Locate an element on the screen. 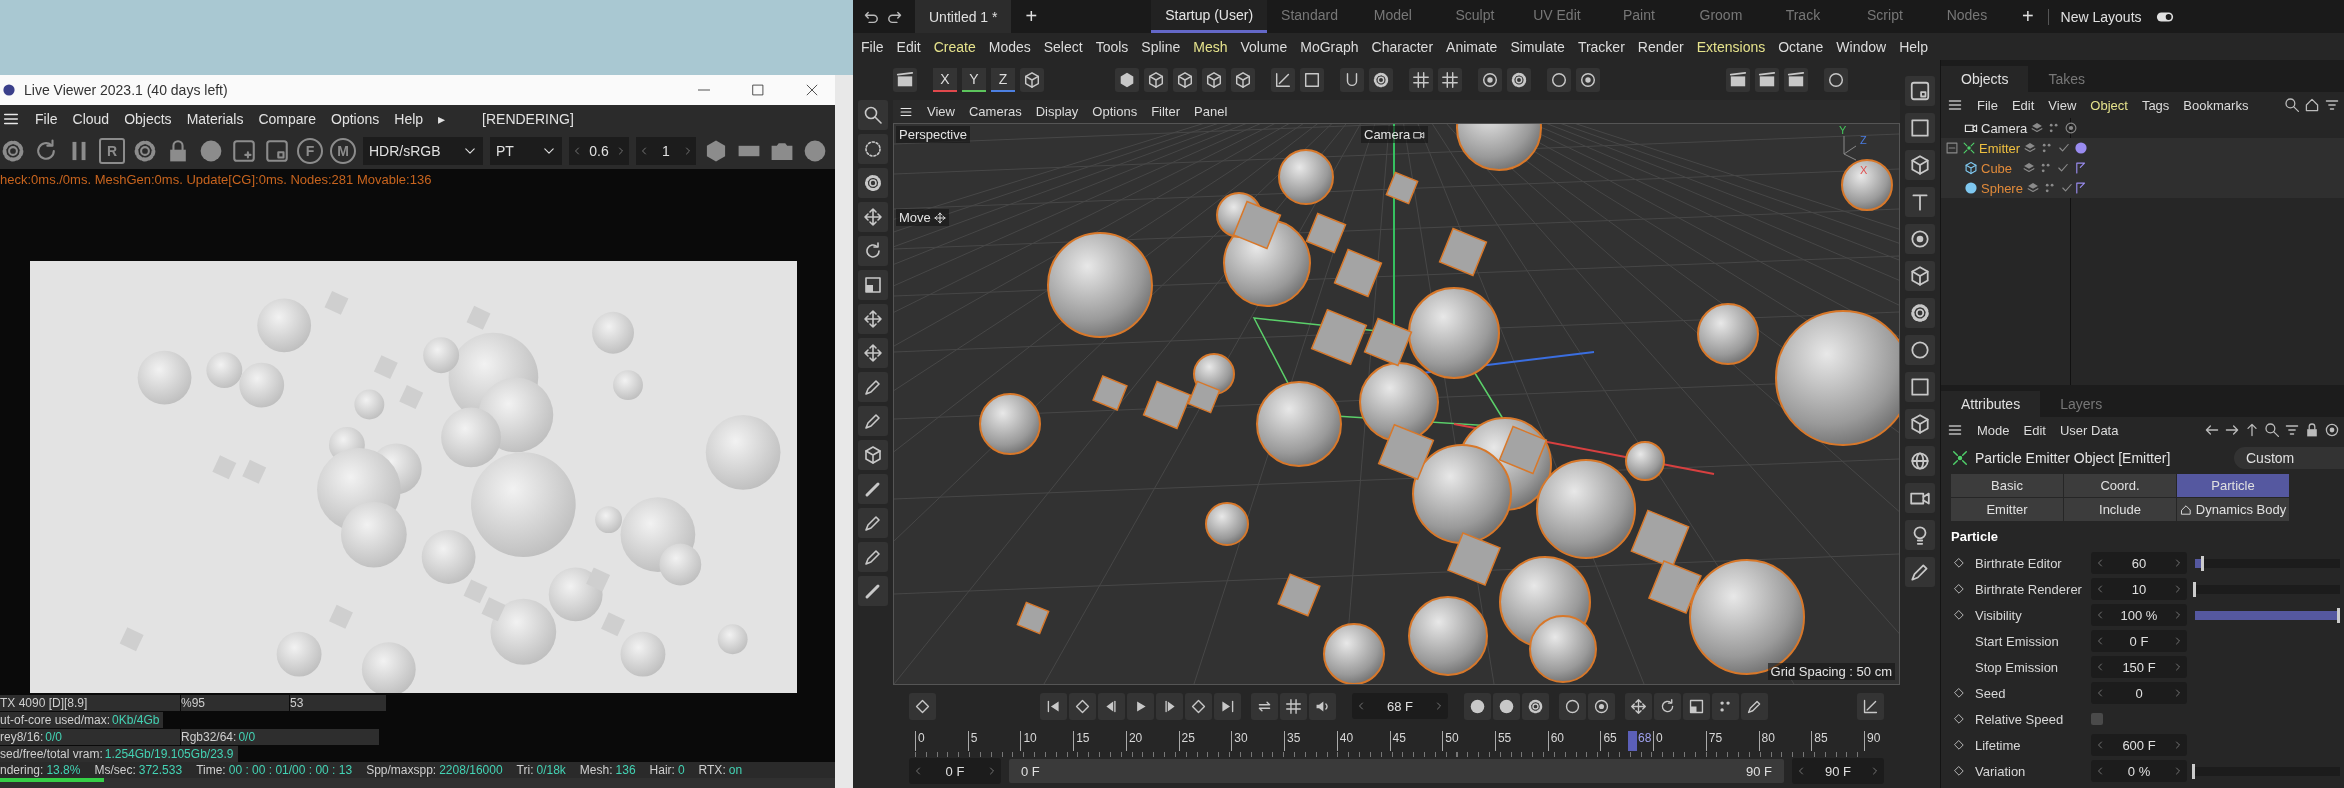 This screenshot has height=788, width=2344. menu-item: Modes is located at coordinates (1009, 46).